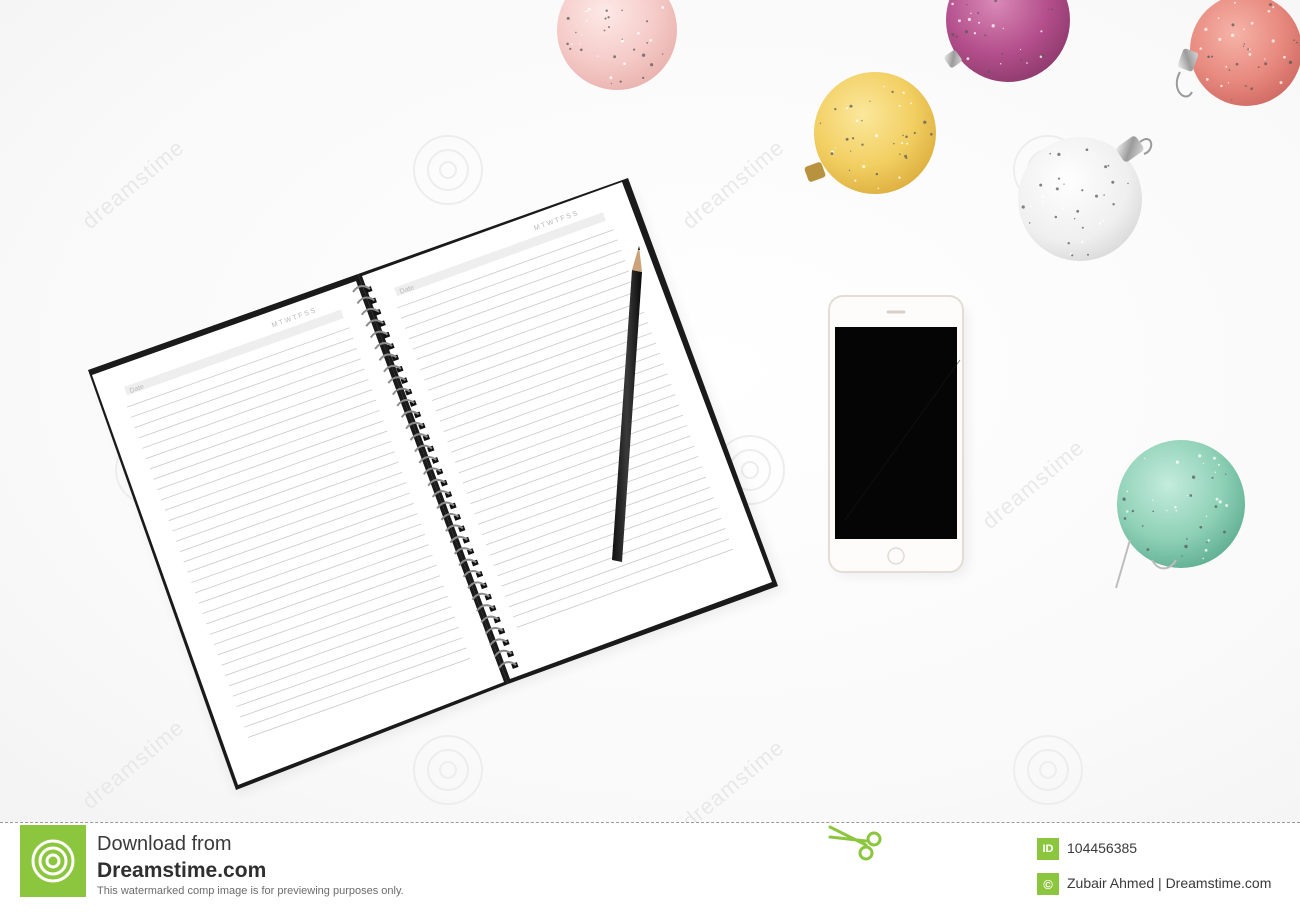 The height and width of the screenshot is (912, 1300). Describe the element at coordinates (164, 844) in the screenshot. I see `download-label: Download from` at that location.